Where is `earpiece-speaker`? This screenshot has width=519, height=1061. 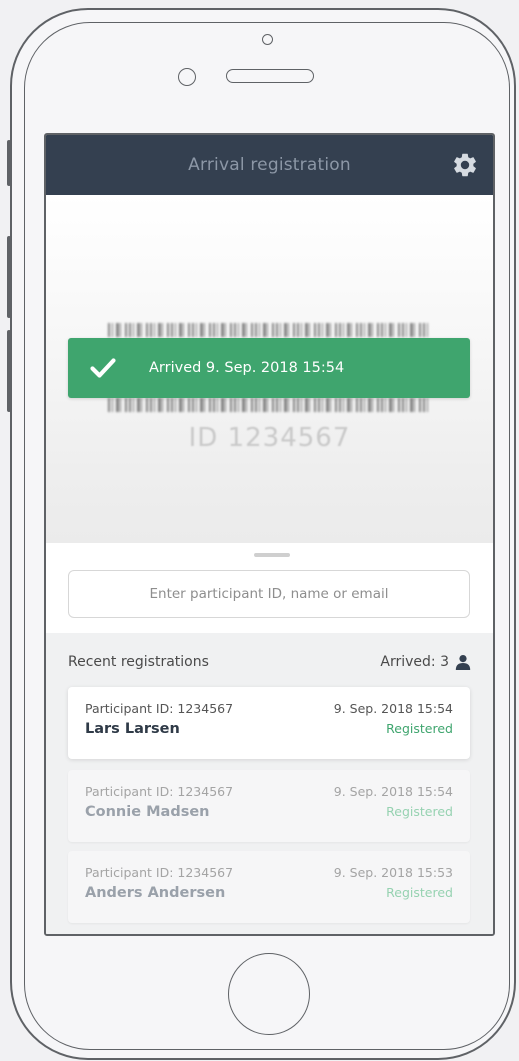
earpiece-speaker is located at coordinates (270, 76).